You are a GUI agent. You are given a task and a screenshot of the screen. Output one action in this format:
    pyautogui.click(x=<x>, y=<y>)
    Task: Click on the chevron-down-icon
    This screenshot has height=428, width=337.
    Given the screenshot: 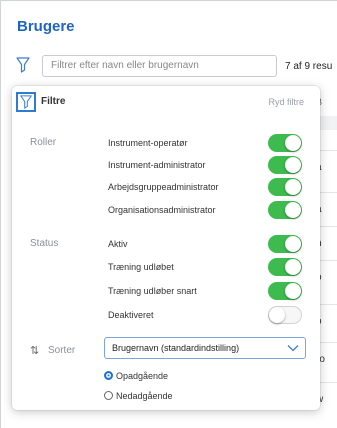 What is the action you would take?
    pyautogui.click(x=293, y=348)
    